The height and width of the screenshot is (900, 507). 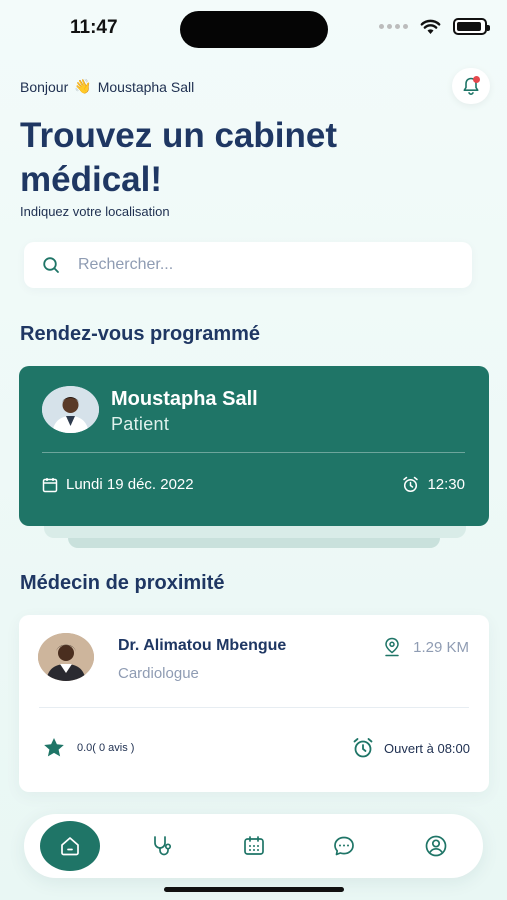 I want to click on doctor-rating: 0.0( 0 avis ), so click(x=88, y=747).